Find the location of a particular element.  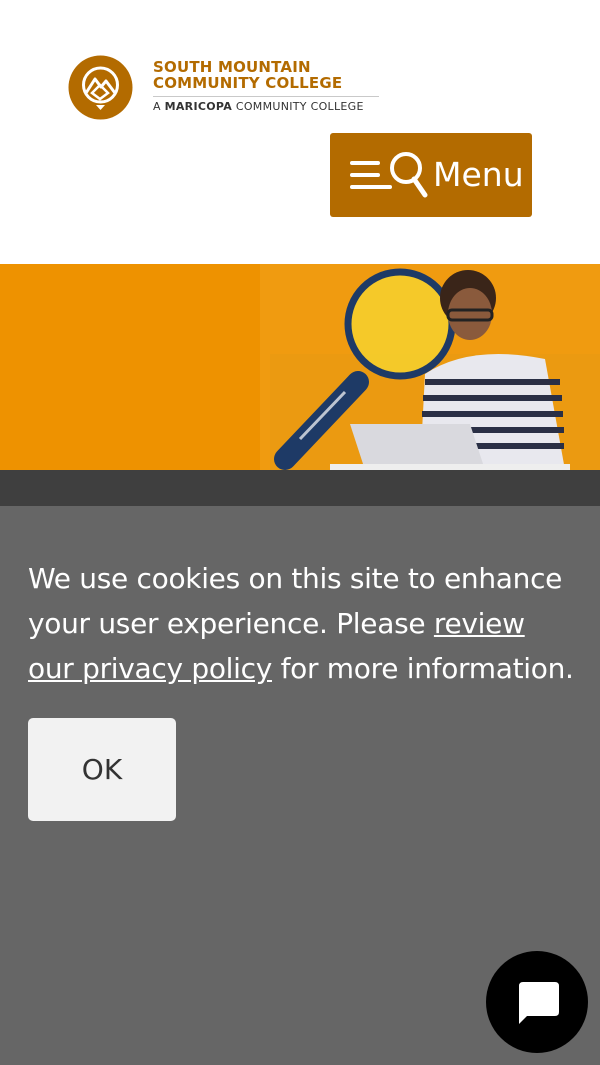

search-icon is located at coordinates (409, 175).